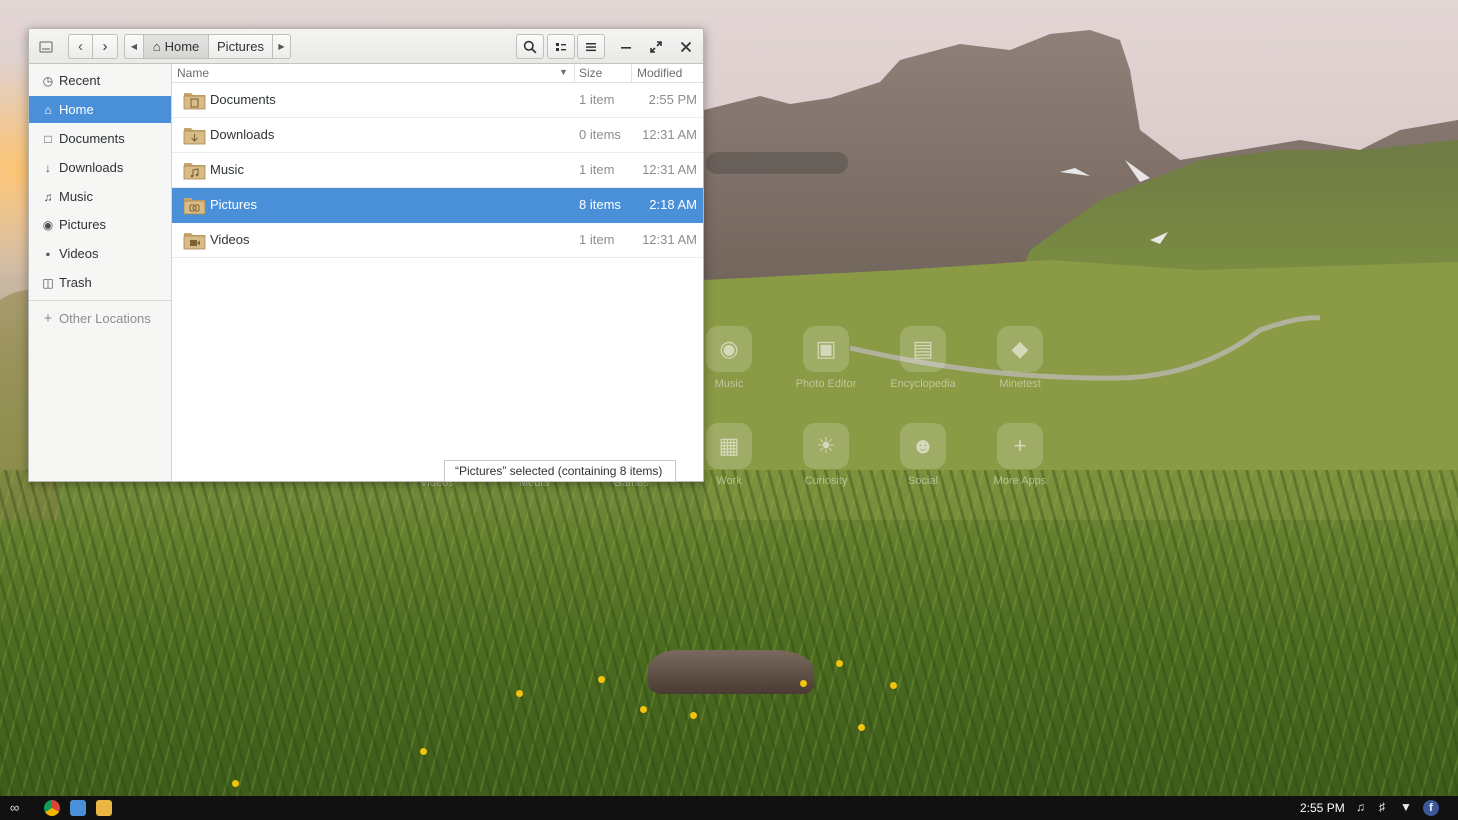 The image size is (1458, 820). What do you see at coordinates (437, 205) in the screenshot?
I see `file-row-pictures: Pictures 8 items 2:18 AM` at bounding box center [437, 205].